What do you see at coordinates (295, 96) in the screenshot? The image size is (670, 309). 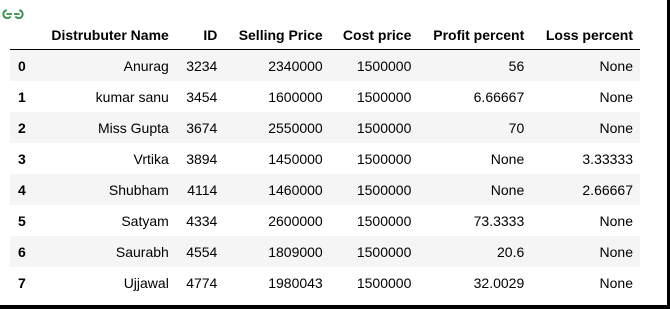 I see `table-cell: 1600000` at bounding box center [295, 96].